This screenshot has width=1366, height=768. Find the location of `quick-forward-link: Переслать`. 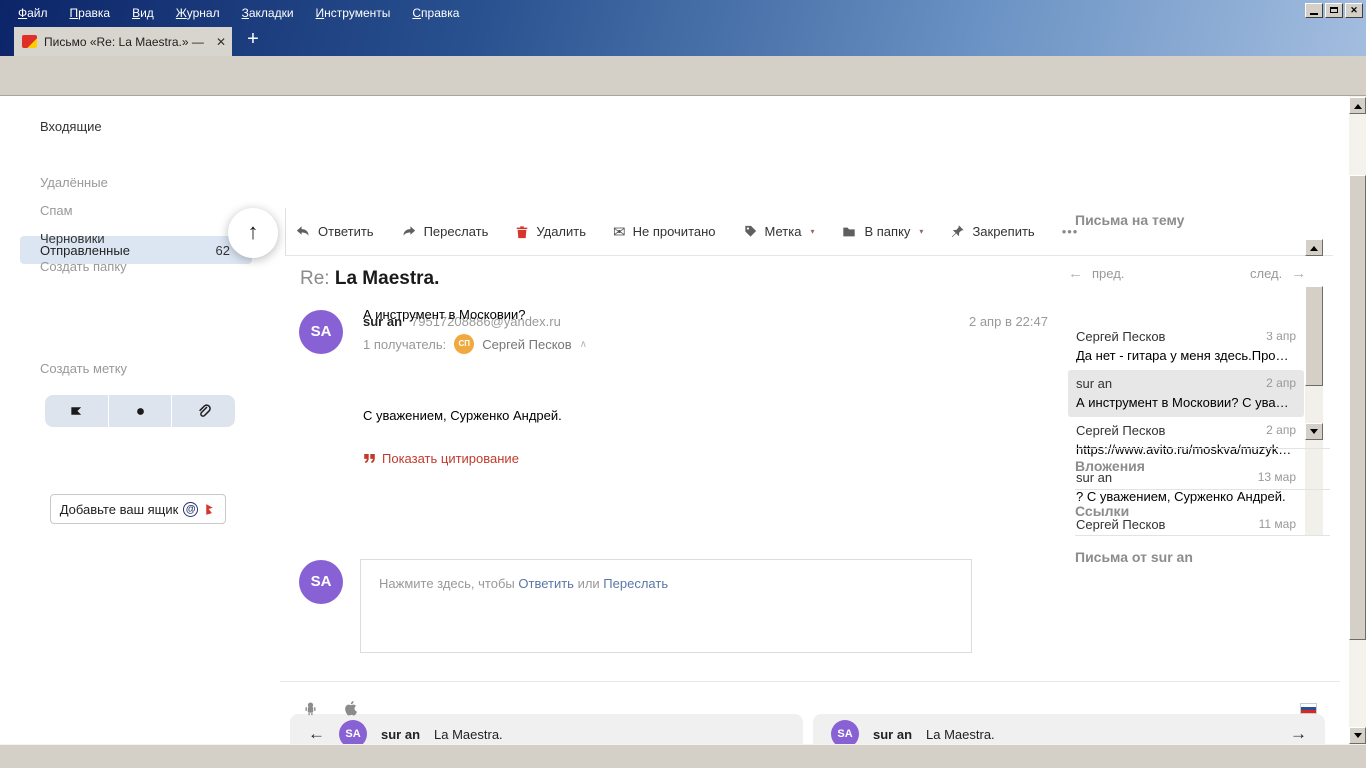

quick-forward-link: Переслать is located at coordinates (635, 583).